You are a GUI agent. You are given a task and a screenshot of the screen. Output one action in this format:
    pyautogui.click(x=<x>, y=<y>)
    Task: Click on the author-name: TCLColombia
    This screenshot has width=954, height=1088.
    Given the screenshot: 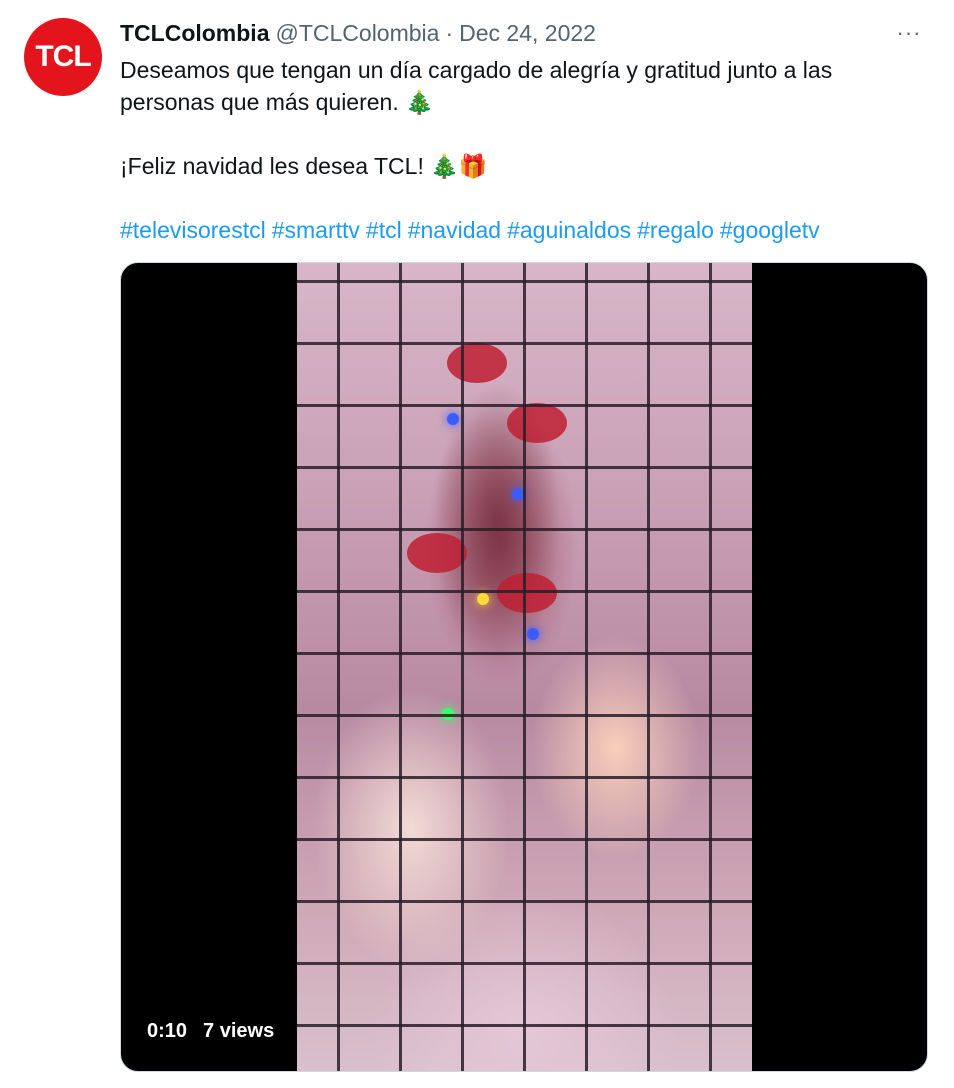 What is the action you would take?
    pyautogui.click(x=195, y=33)
    